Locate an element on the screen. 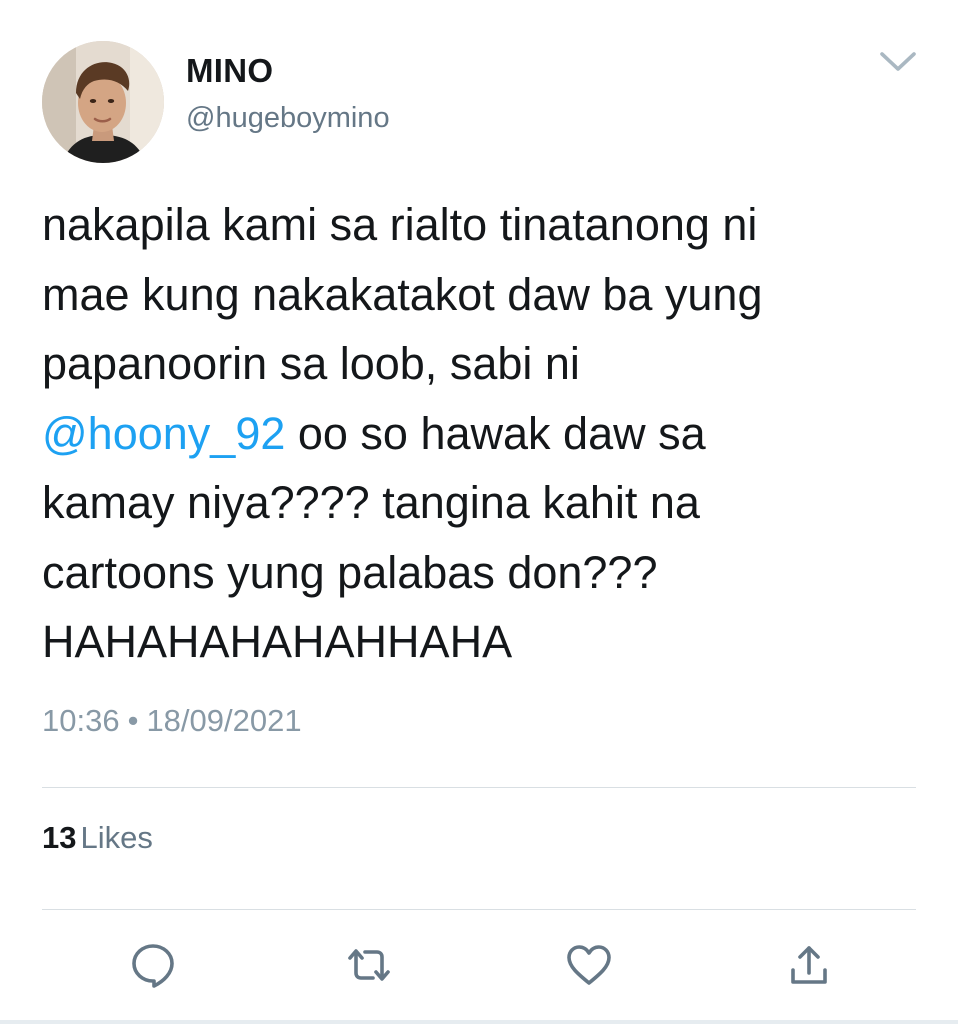 The image size is (958, 1024). tweet-line: HAHAHAHAHAHHAHA is located at coordinates (277, 641).